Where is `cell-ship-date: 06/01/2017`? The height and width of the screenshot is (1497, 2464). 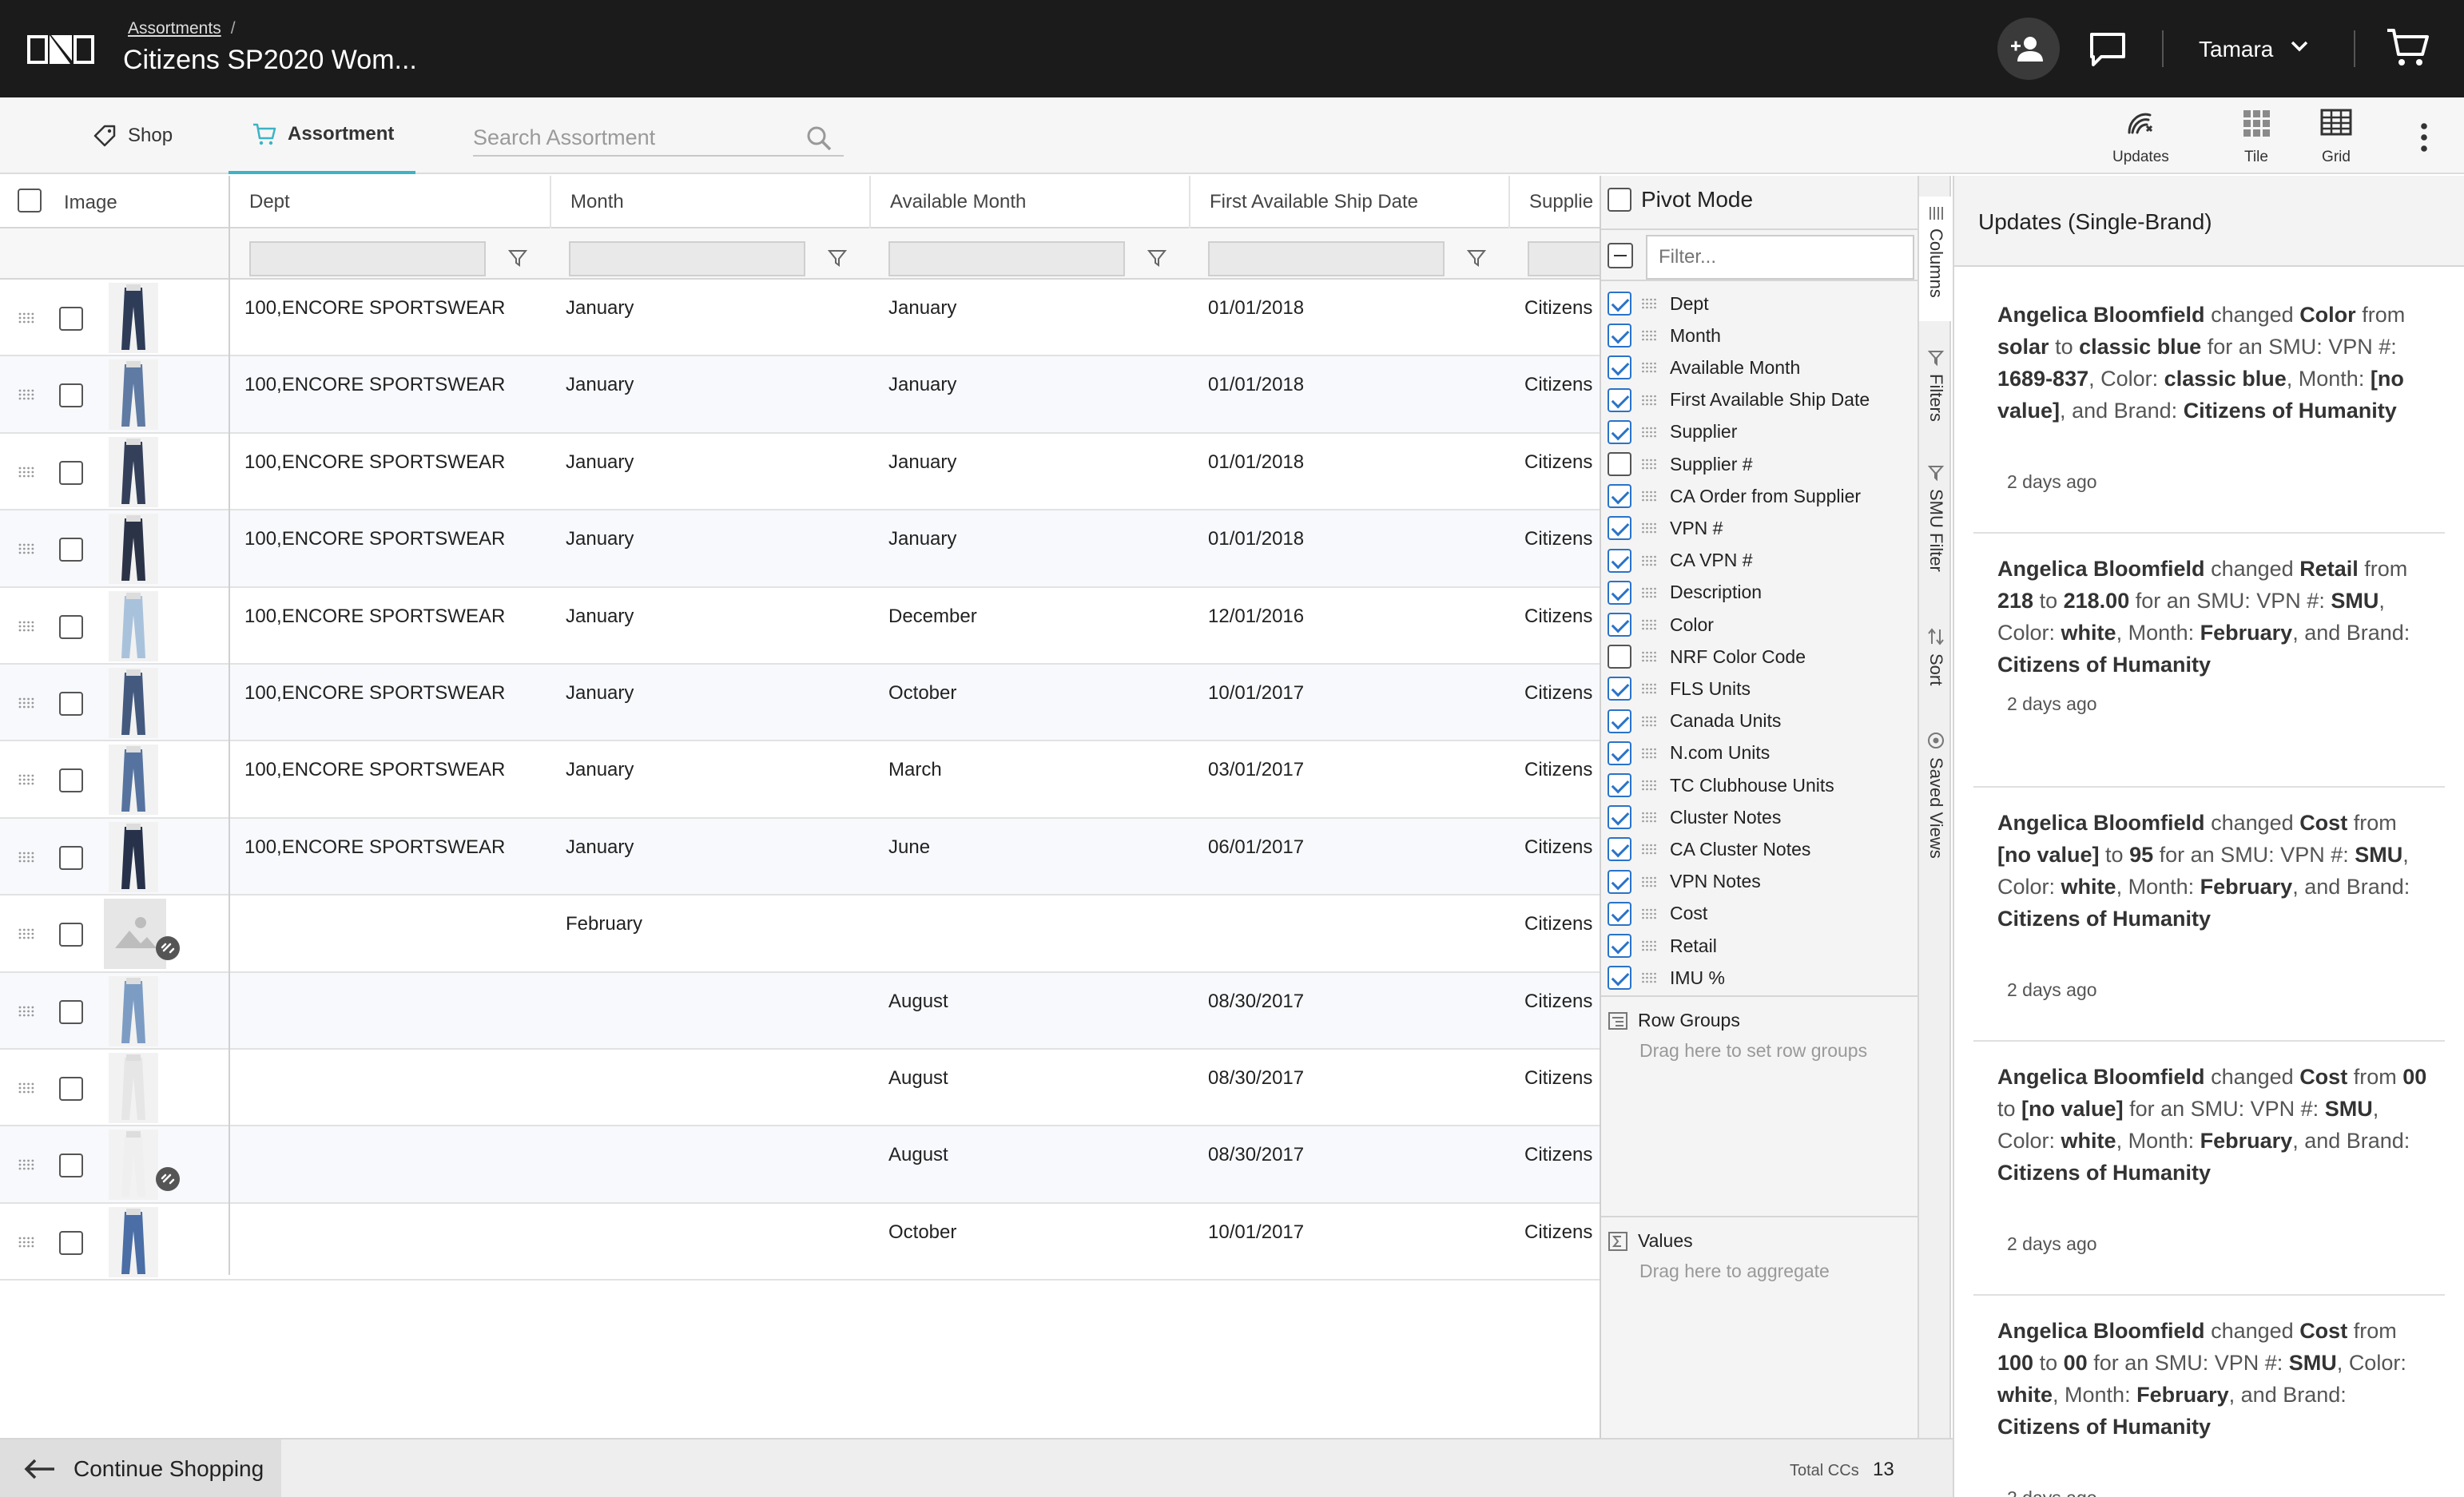 cell-ship-date: 06/01/2017 is located at coordinates (1256, 847).